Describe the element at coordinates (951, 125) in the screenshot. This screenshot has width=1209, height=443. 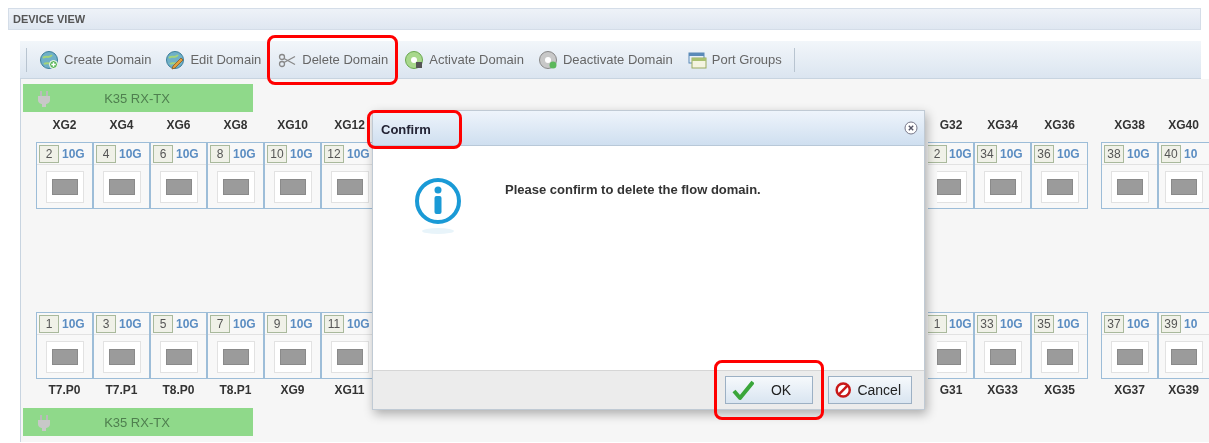
I see `port-label: G32` at that location.